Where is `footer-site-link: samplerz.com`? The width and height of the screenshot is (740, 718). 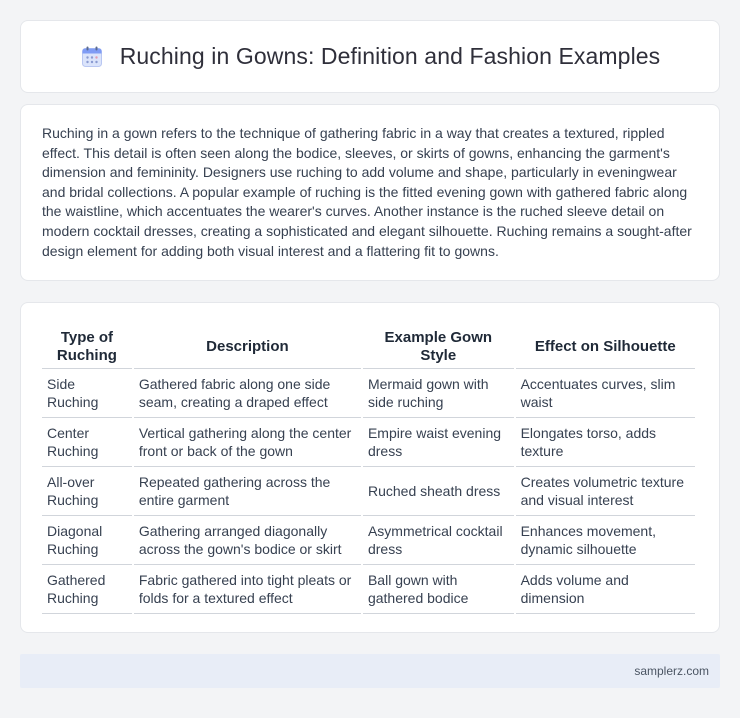 footer-site-link: samplerz.com is located at coordinates (671, 671).